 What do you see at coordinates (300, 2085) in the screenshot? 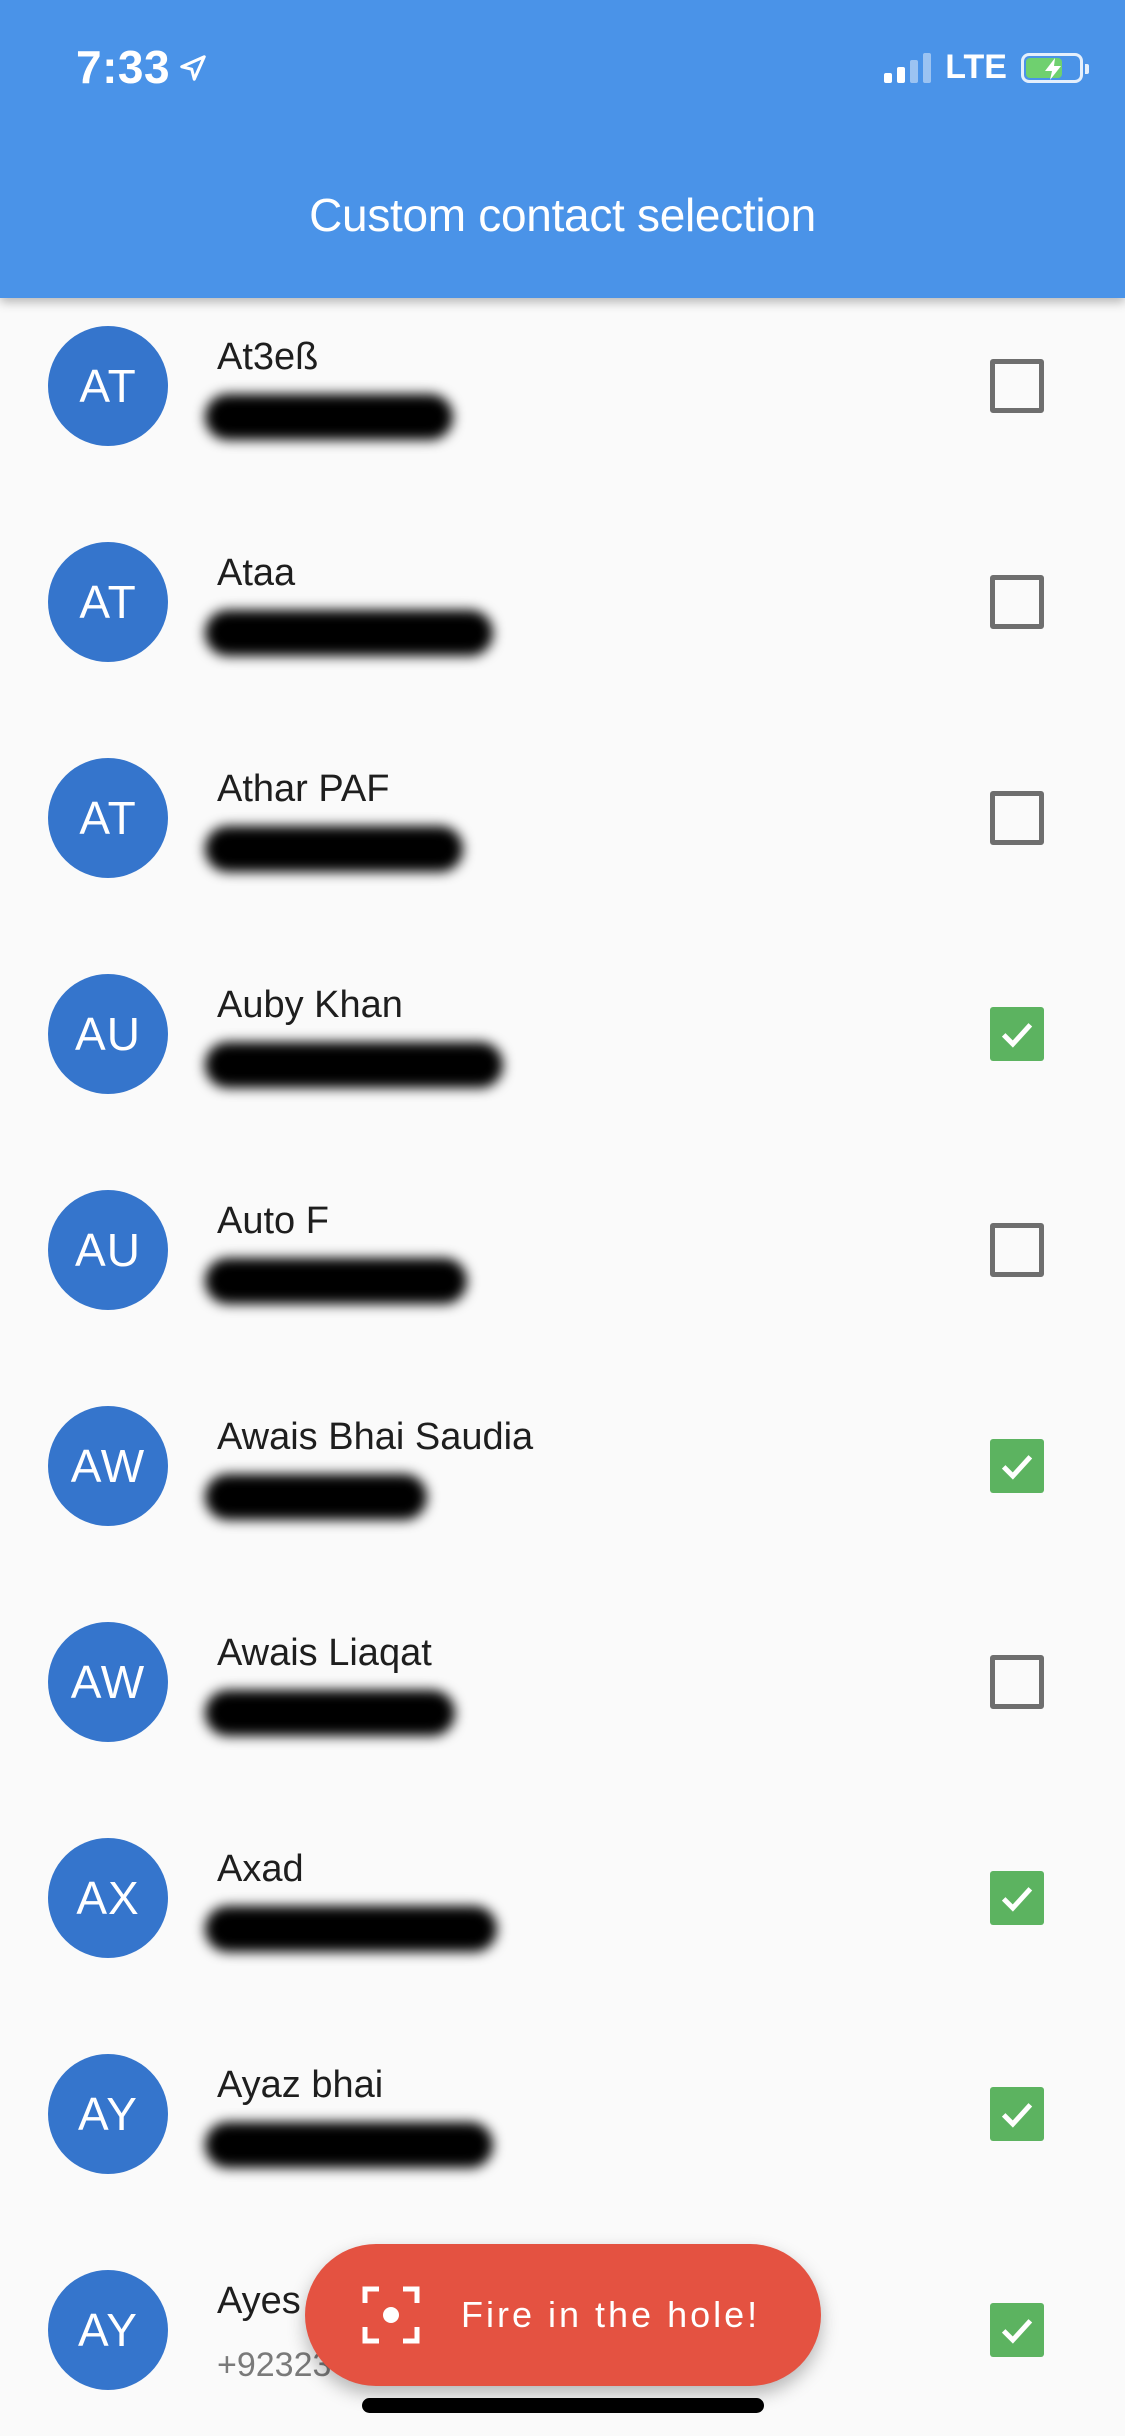
I see `contact-name: Ayaz bhai` at bounding box center [300, 2085].